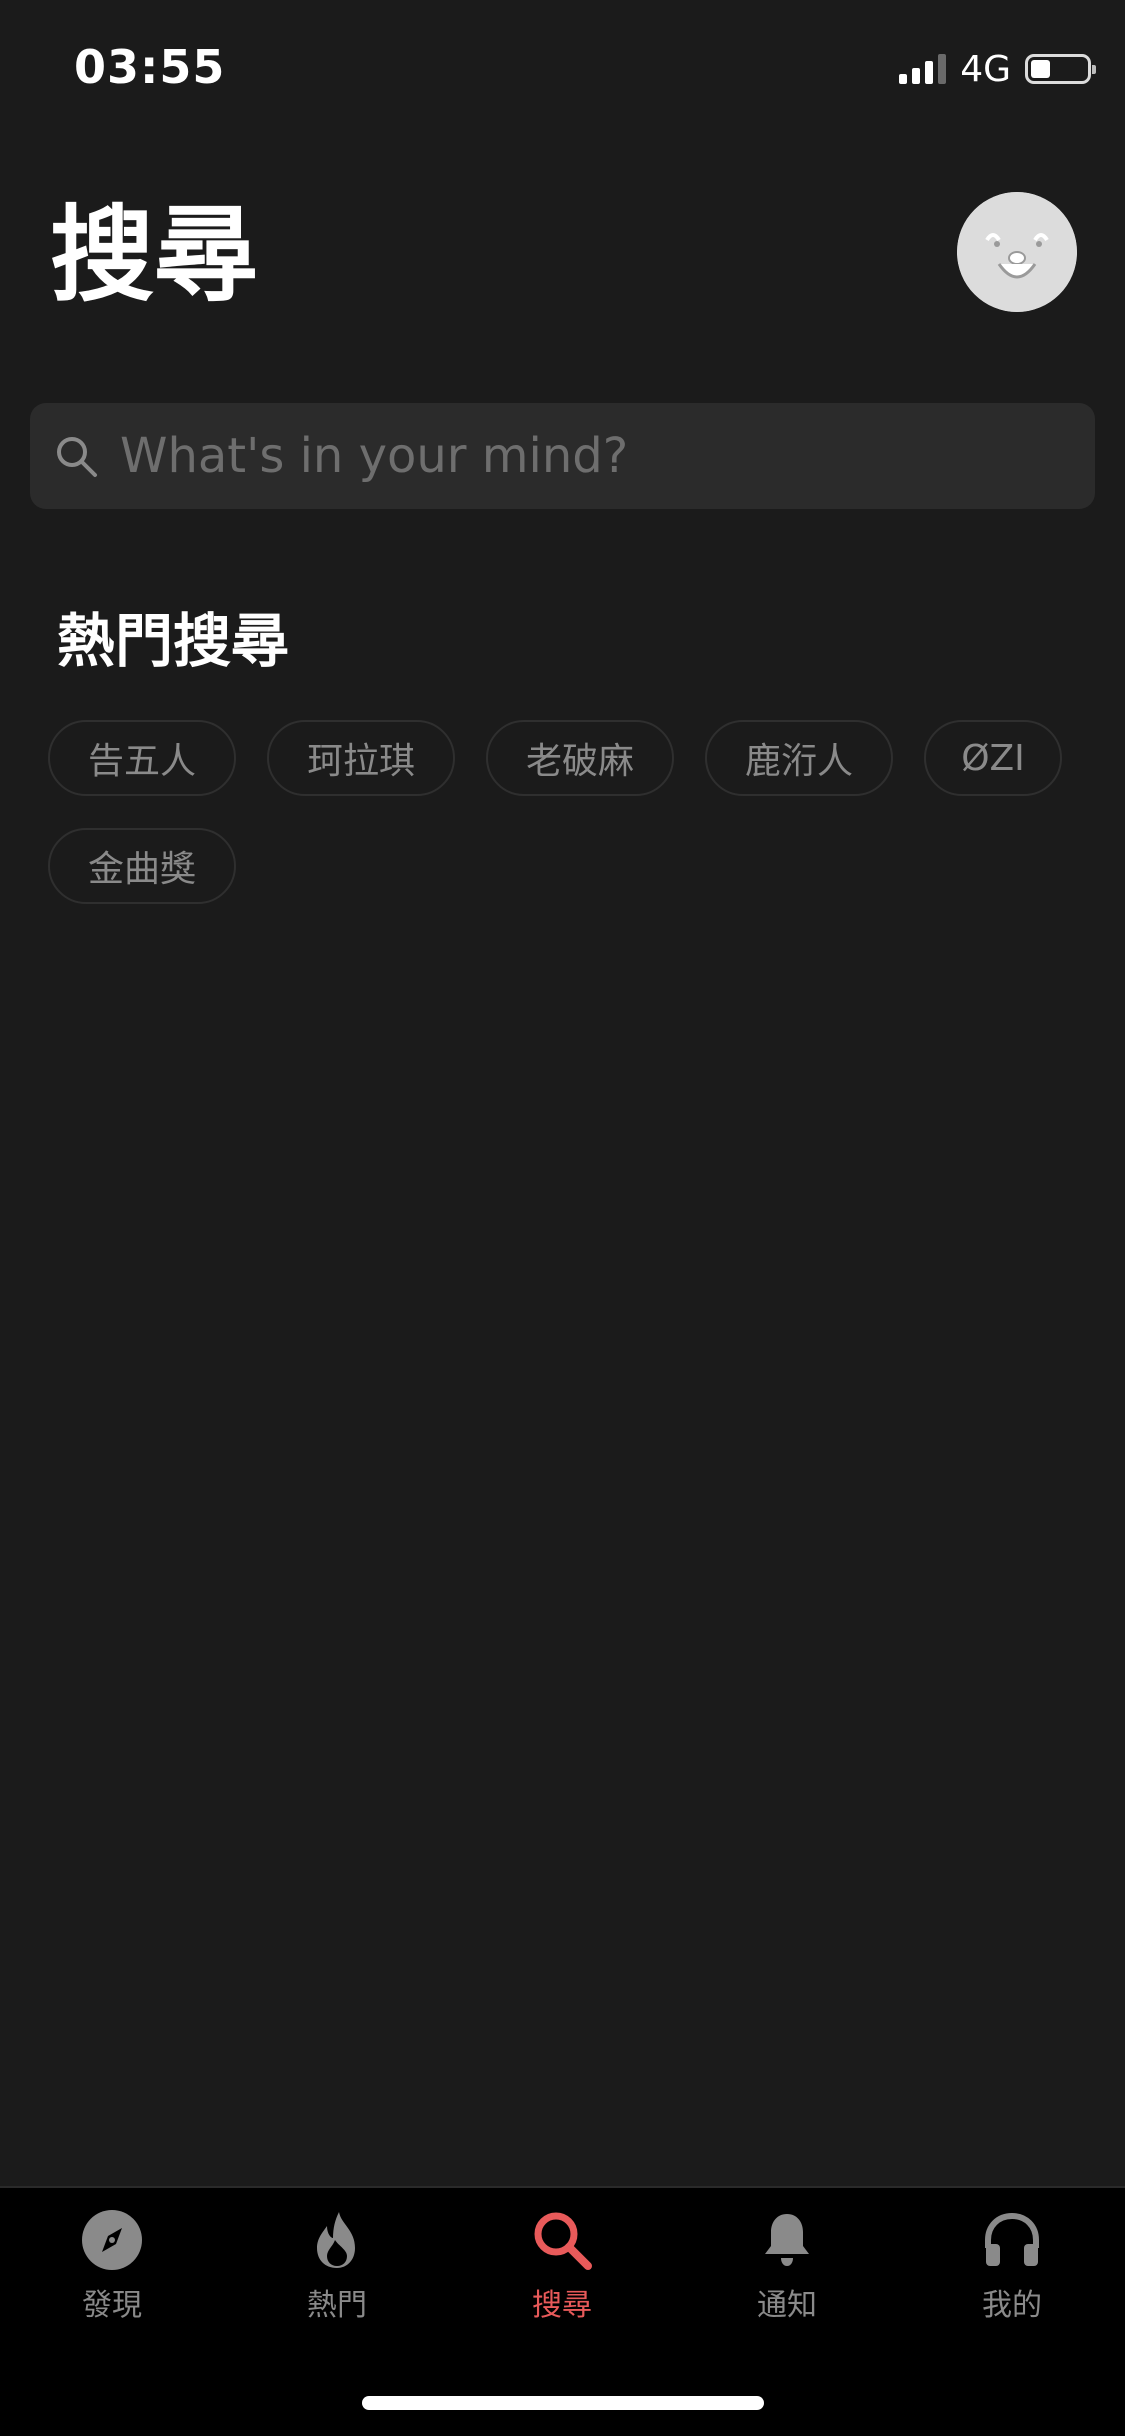  What do you see at coordinates (579, 761) in the screenshot?
I see `chip-label: 老破麻` at bounding box center [579, 761].